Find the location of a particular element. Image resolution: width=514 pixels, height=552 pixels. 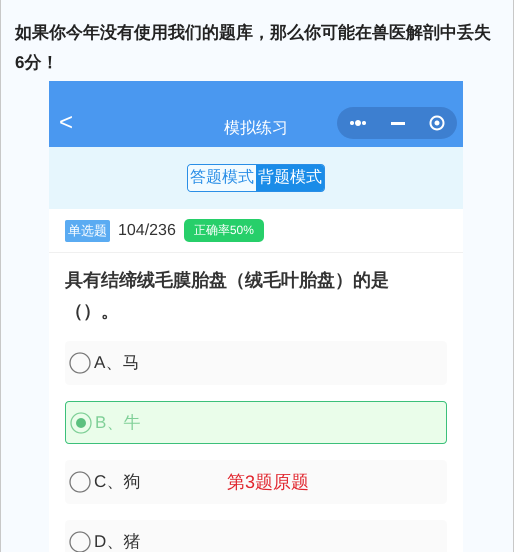

question-text: 具有结缔绒毛膜胎盘（绒毛叶胎盘）的是（）。 is located at coordinates (227, 296).